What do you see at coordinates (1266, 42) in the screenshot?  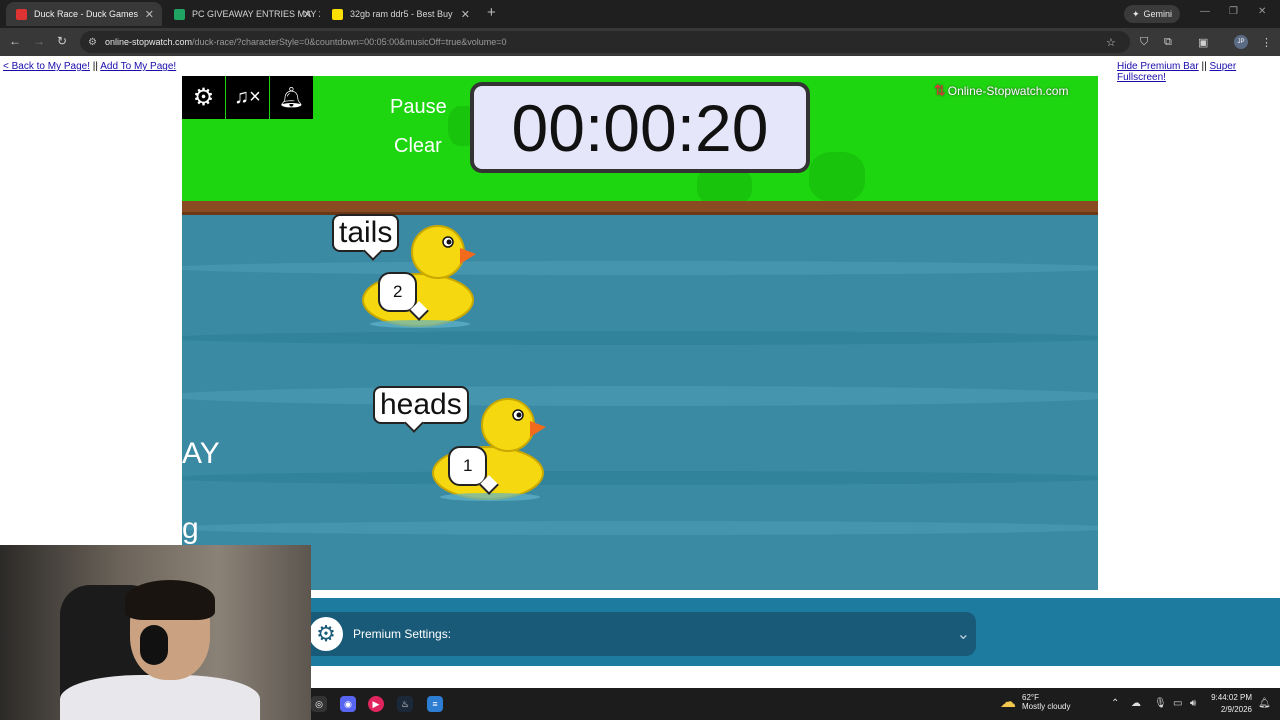 I see `menu-dots-icon: ⋮` at bounding box center [1266, 42].